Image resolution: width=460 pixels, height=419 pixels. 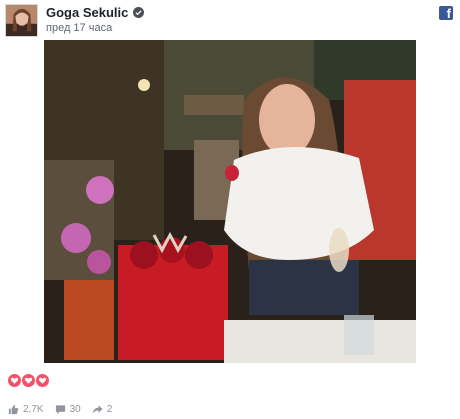 I want to click on thumbs-up-icon, so click(x=13, y=409).